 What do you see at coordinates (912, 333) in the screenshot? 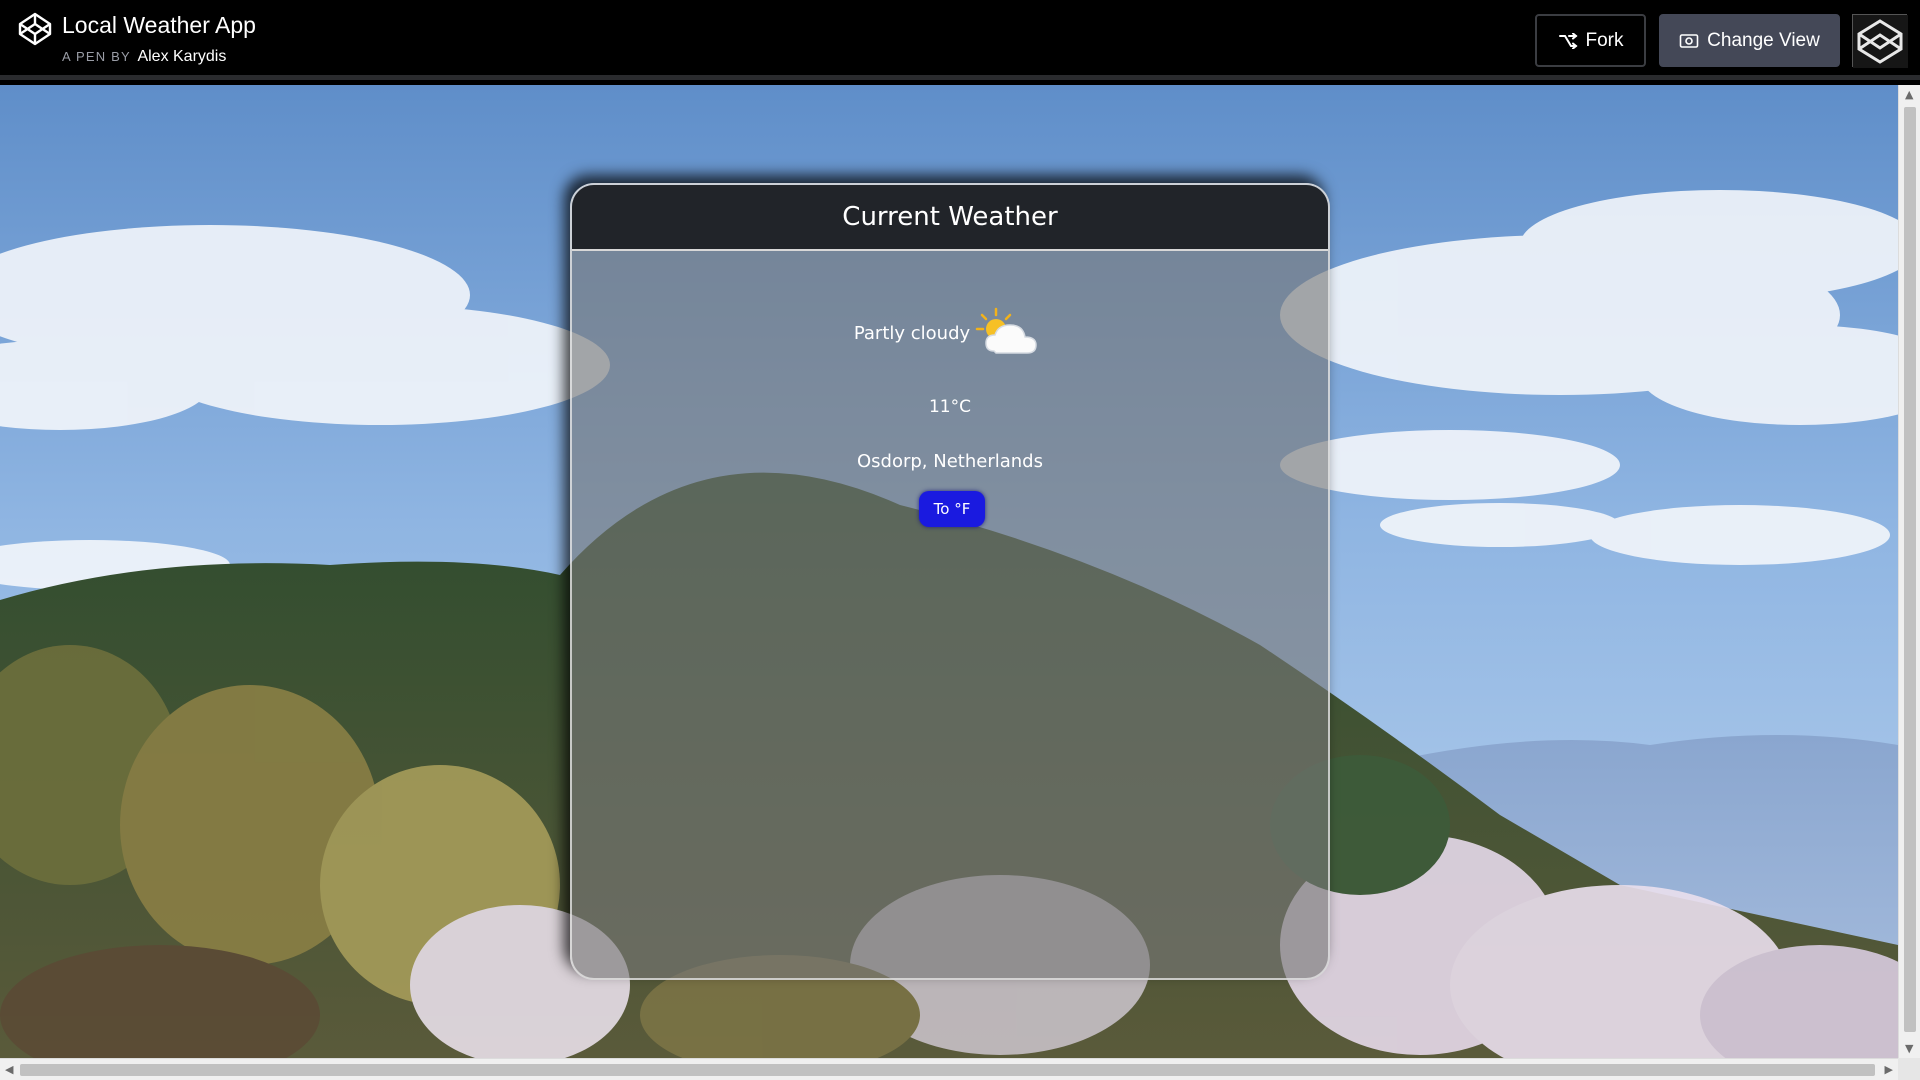
I see `weather-condition: Partly cloudy` at bounding box center [912, 333].